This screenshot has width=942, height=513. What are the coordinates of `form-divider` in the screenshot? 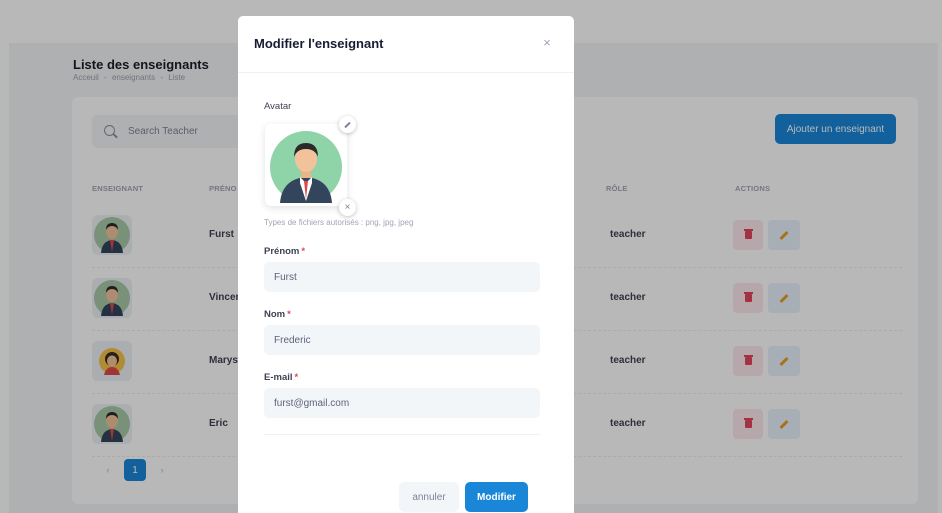 It's located at (402, 434).